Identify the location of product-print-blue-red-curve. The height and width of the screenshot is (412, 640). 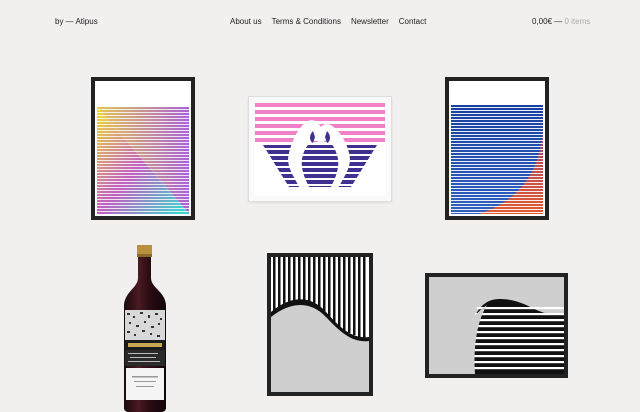
(497, 148).